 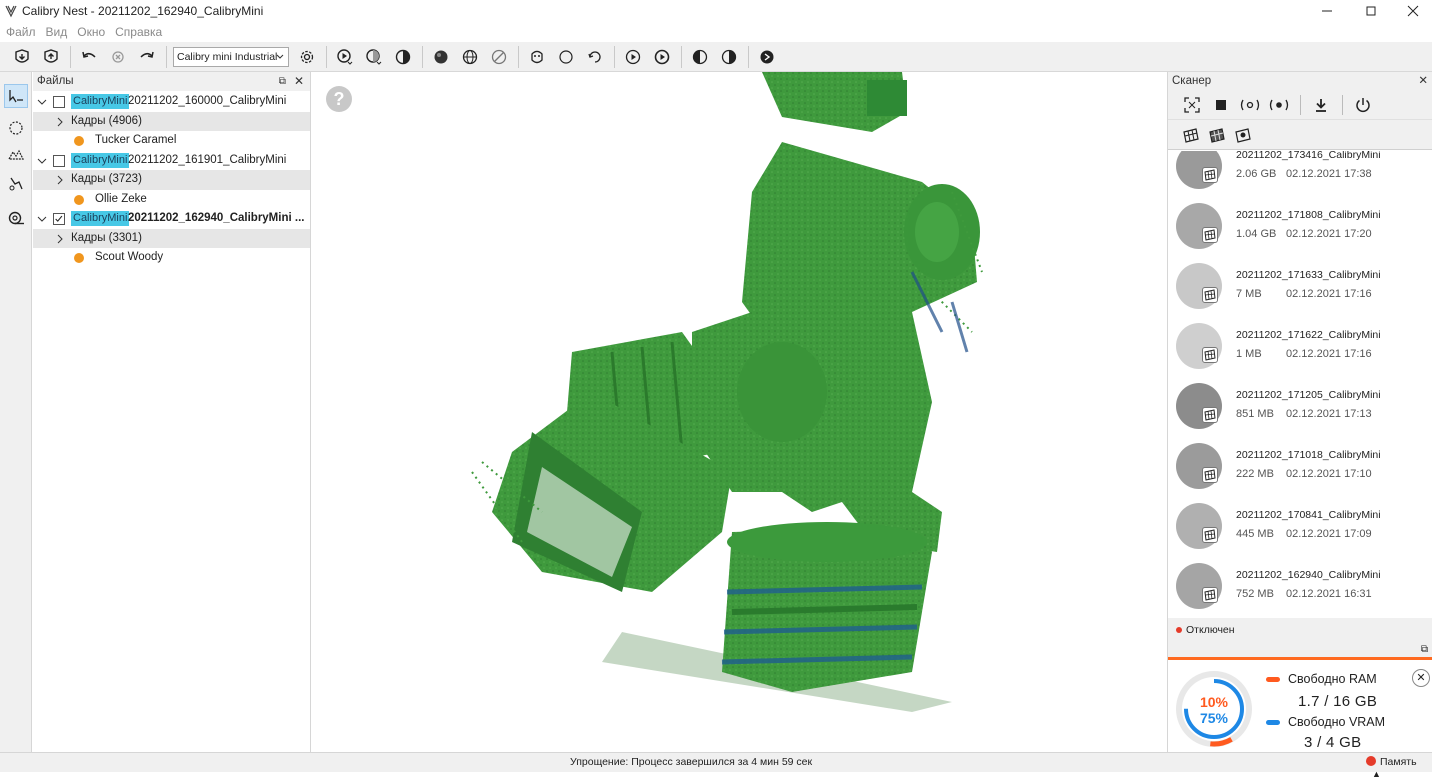 I want to click on select-cursor-icon, so click(x=16, y=96).